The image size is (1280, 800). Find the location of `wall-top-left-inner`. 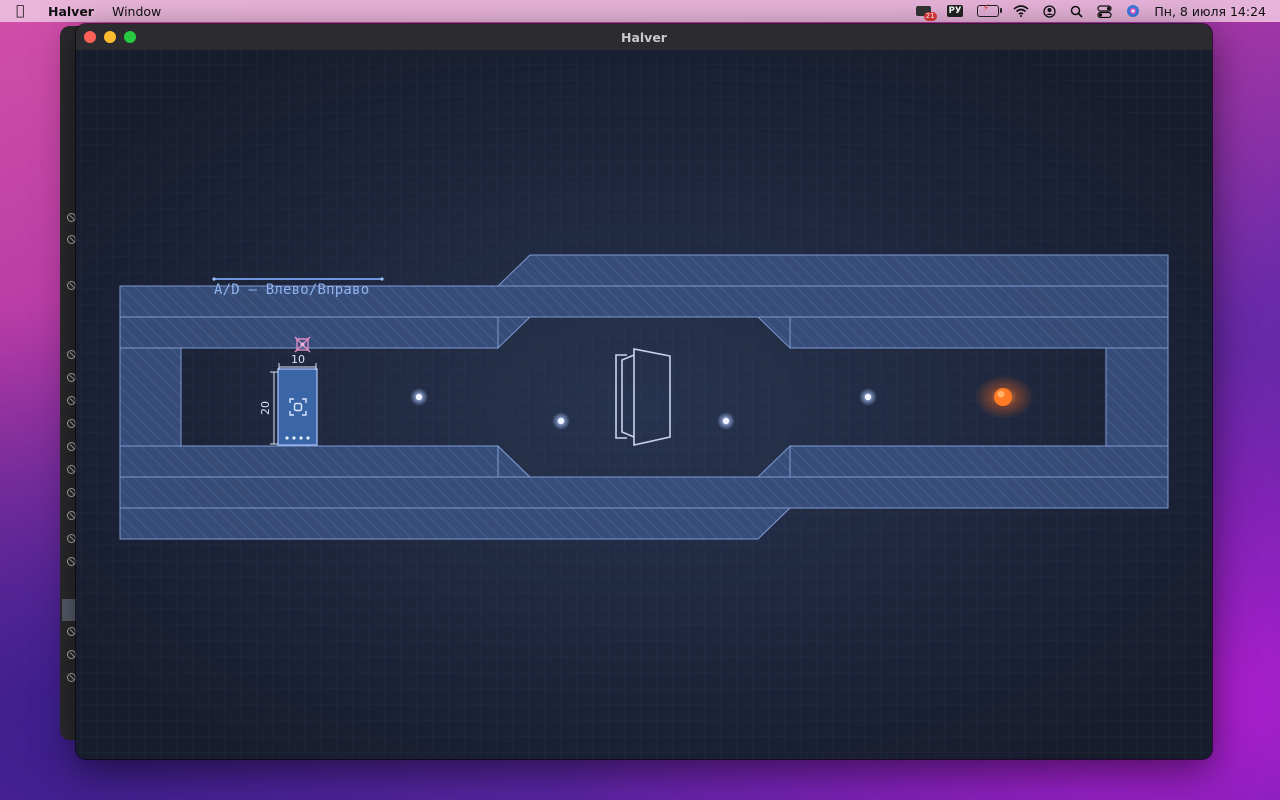

wall-top-left-inner is located at coordinates (309, 332).